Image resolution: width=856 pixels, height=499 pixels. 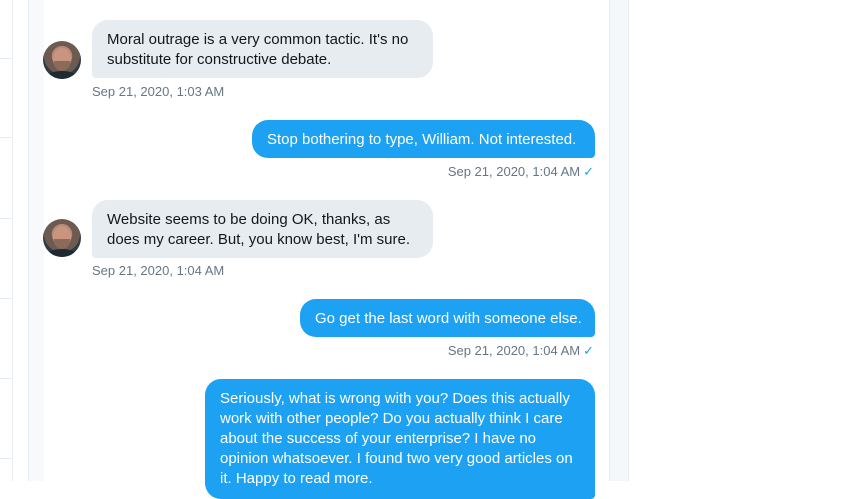 I want to click on conversation-gutter, so click(x=36, y=240).